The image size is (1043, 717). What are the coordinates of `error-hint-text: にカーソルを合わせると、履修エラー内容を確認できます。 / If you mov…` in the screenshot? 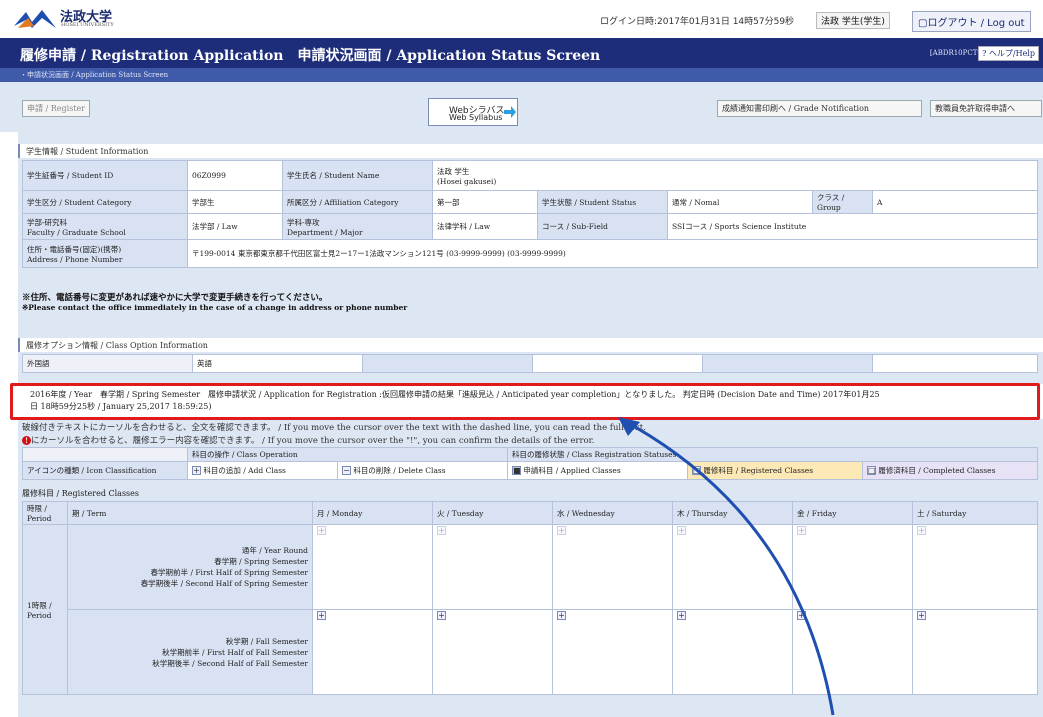 It's located at (313, 441).